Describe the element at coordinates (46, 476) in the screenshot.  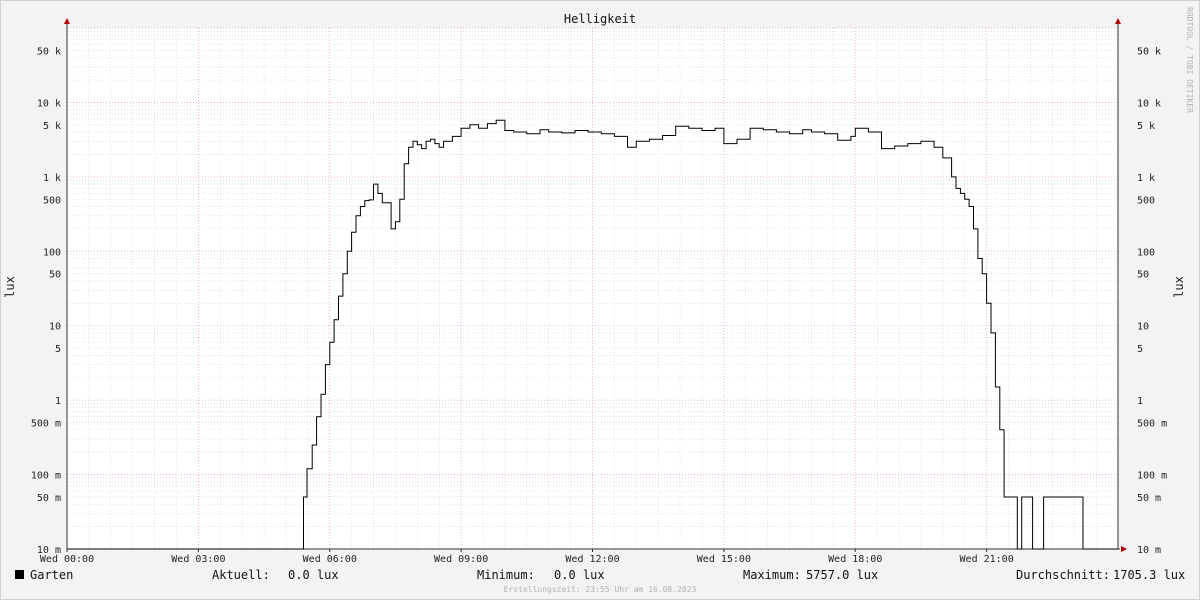
I see `y-tick-label-left: 100 m` at that location.